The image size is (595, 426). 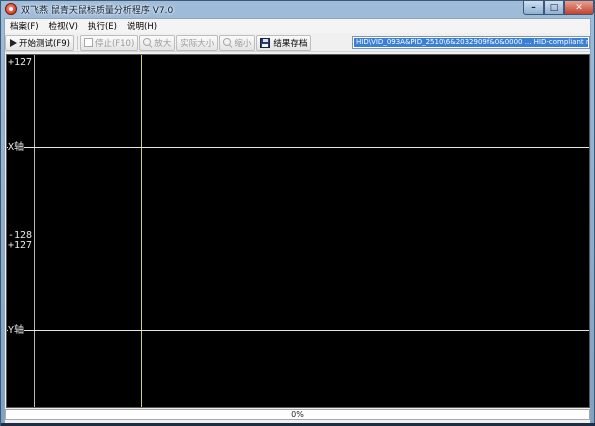 I want to click on zoom-out-label: 缩小, so click(x=243, y=43).